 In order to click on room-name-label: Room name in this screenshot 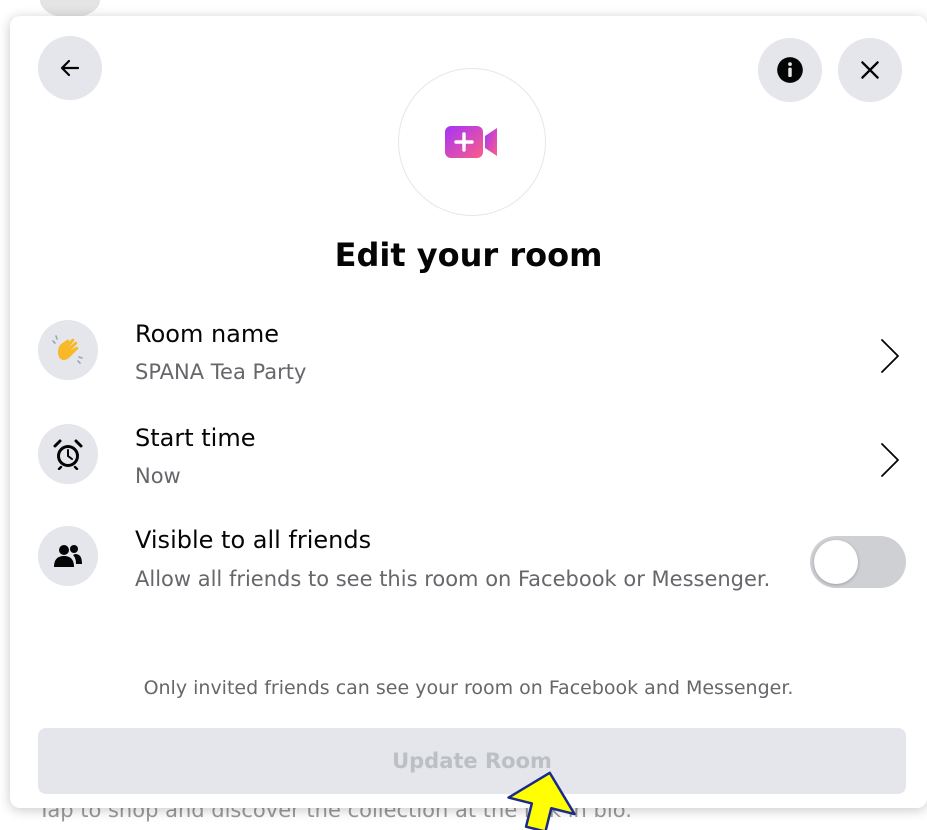, I will do `click(207, 334)`.